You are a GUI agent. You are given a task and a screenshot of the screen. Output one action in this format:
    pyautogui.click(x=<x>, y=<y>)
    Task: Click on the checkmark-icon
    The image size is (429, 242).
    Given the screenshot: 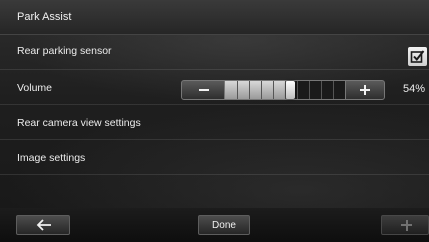 What is the action you would take?
    pyautogui.click(x=417, y=56)
    